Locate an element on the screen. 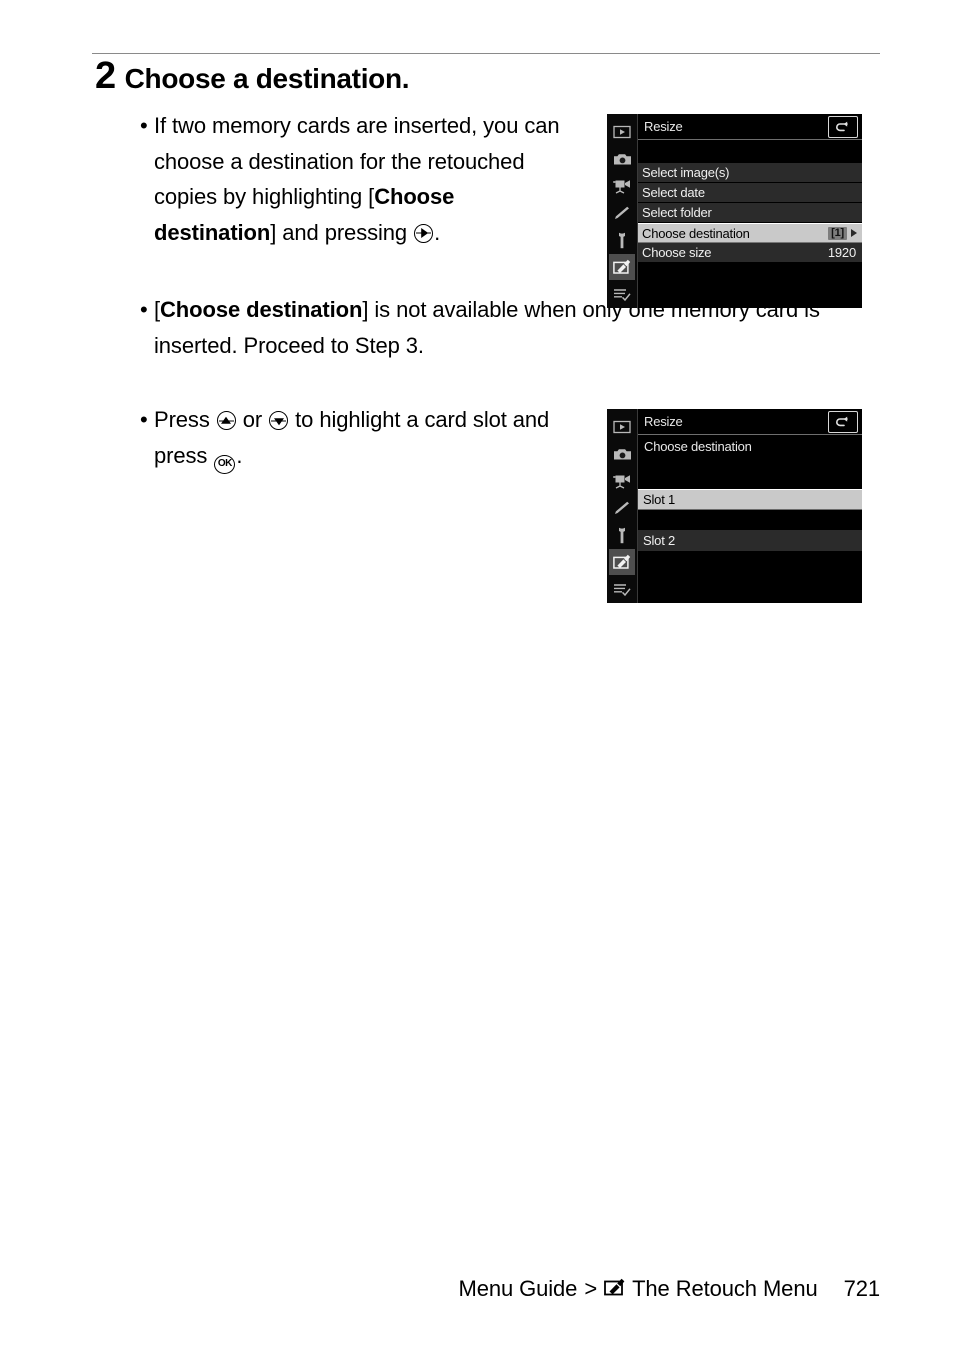  lcd-slot-option-label: Slot 2 is located at coordinates (659, 540).